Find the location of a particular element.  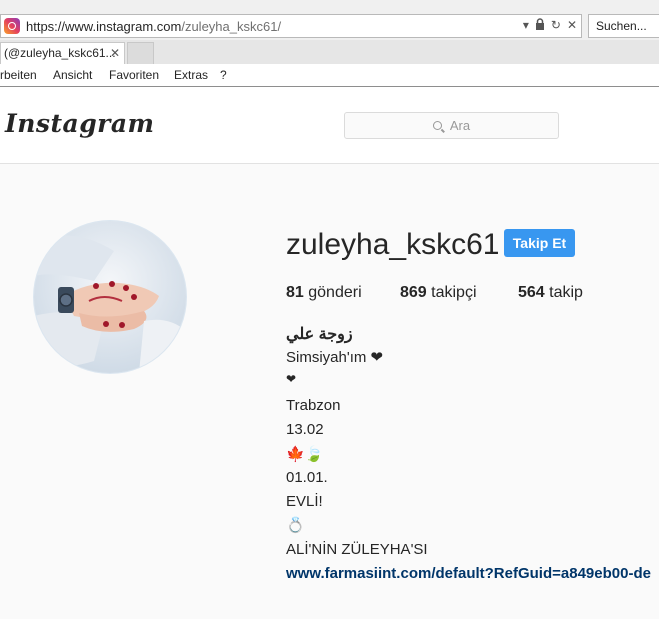

tab-instagram: (@zuleyha_kskc61... ✕ is located at coordinates (62, 53).